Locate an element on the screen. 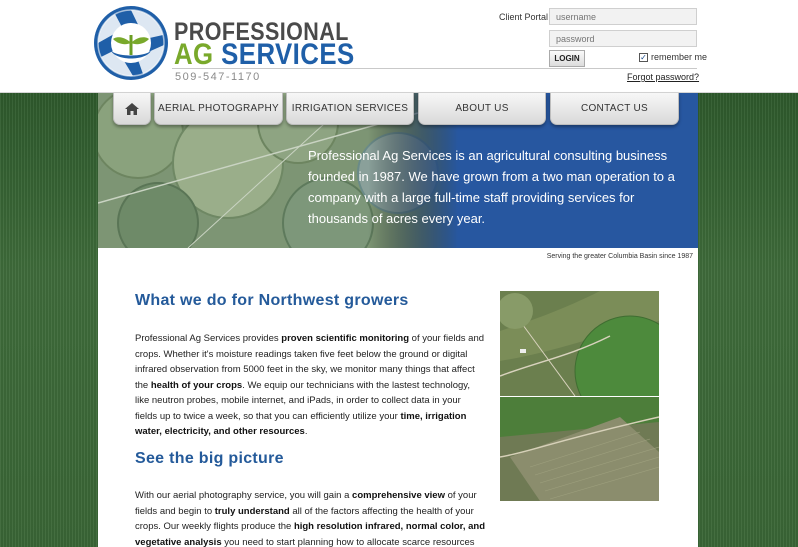  paragraph-emphasis: health of your crops is located at coordinates (196, 385).